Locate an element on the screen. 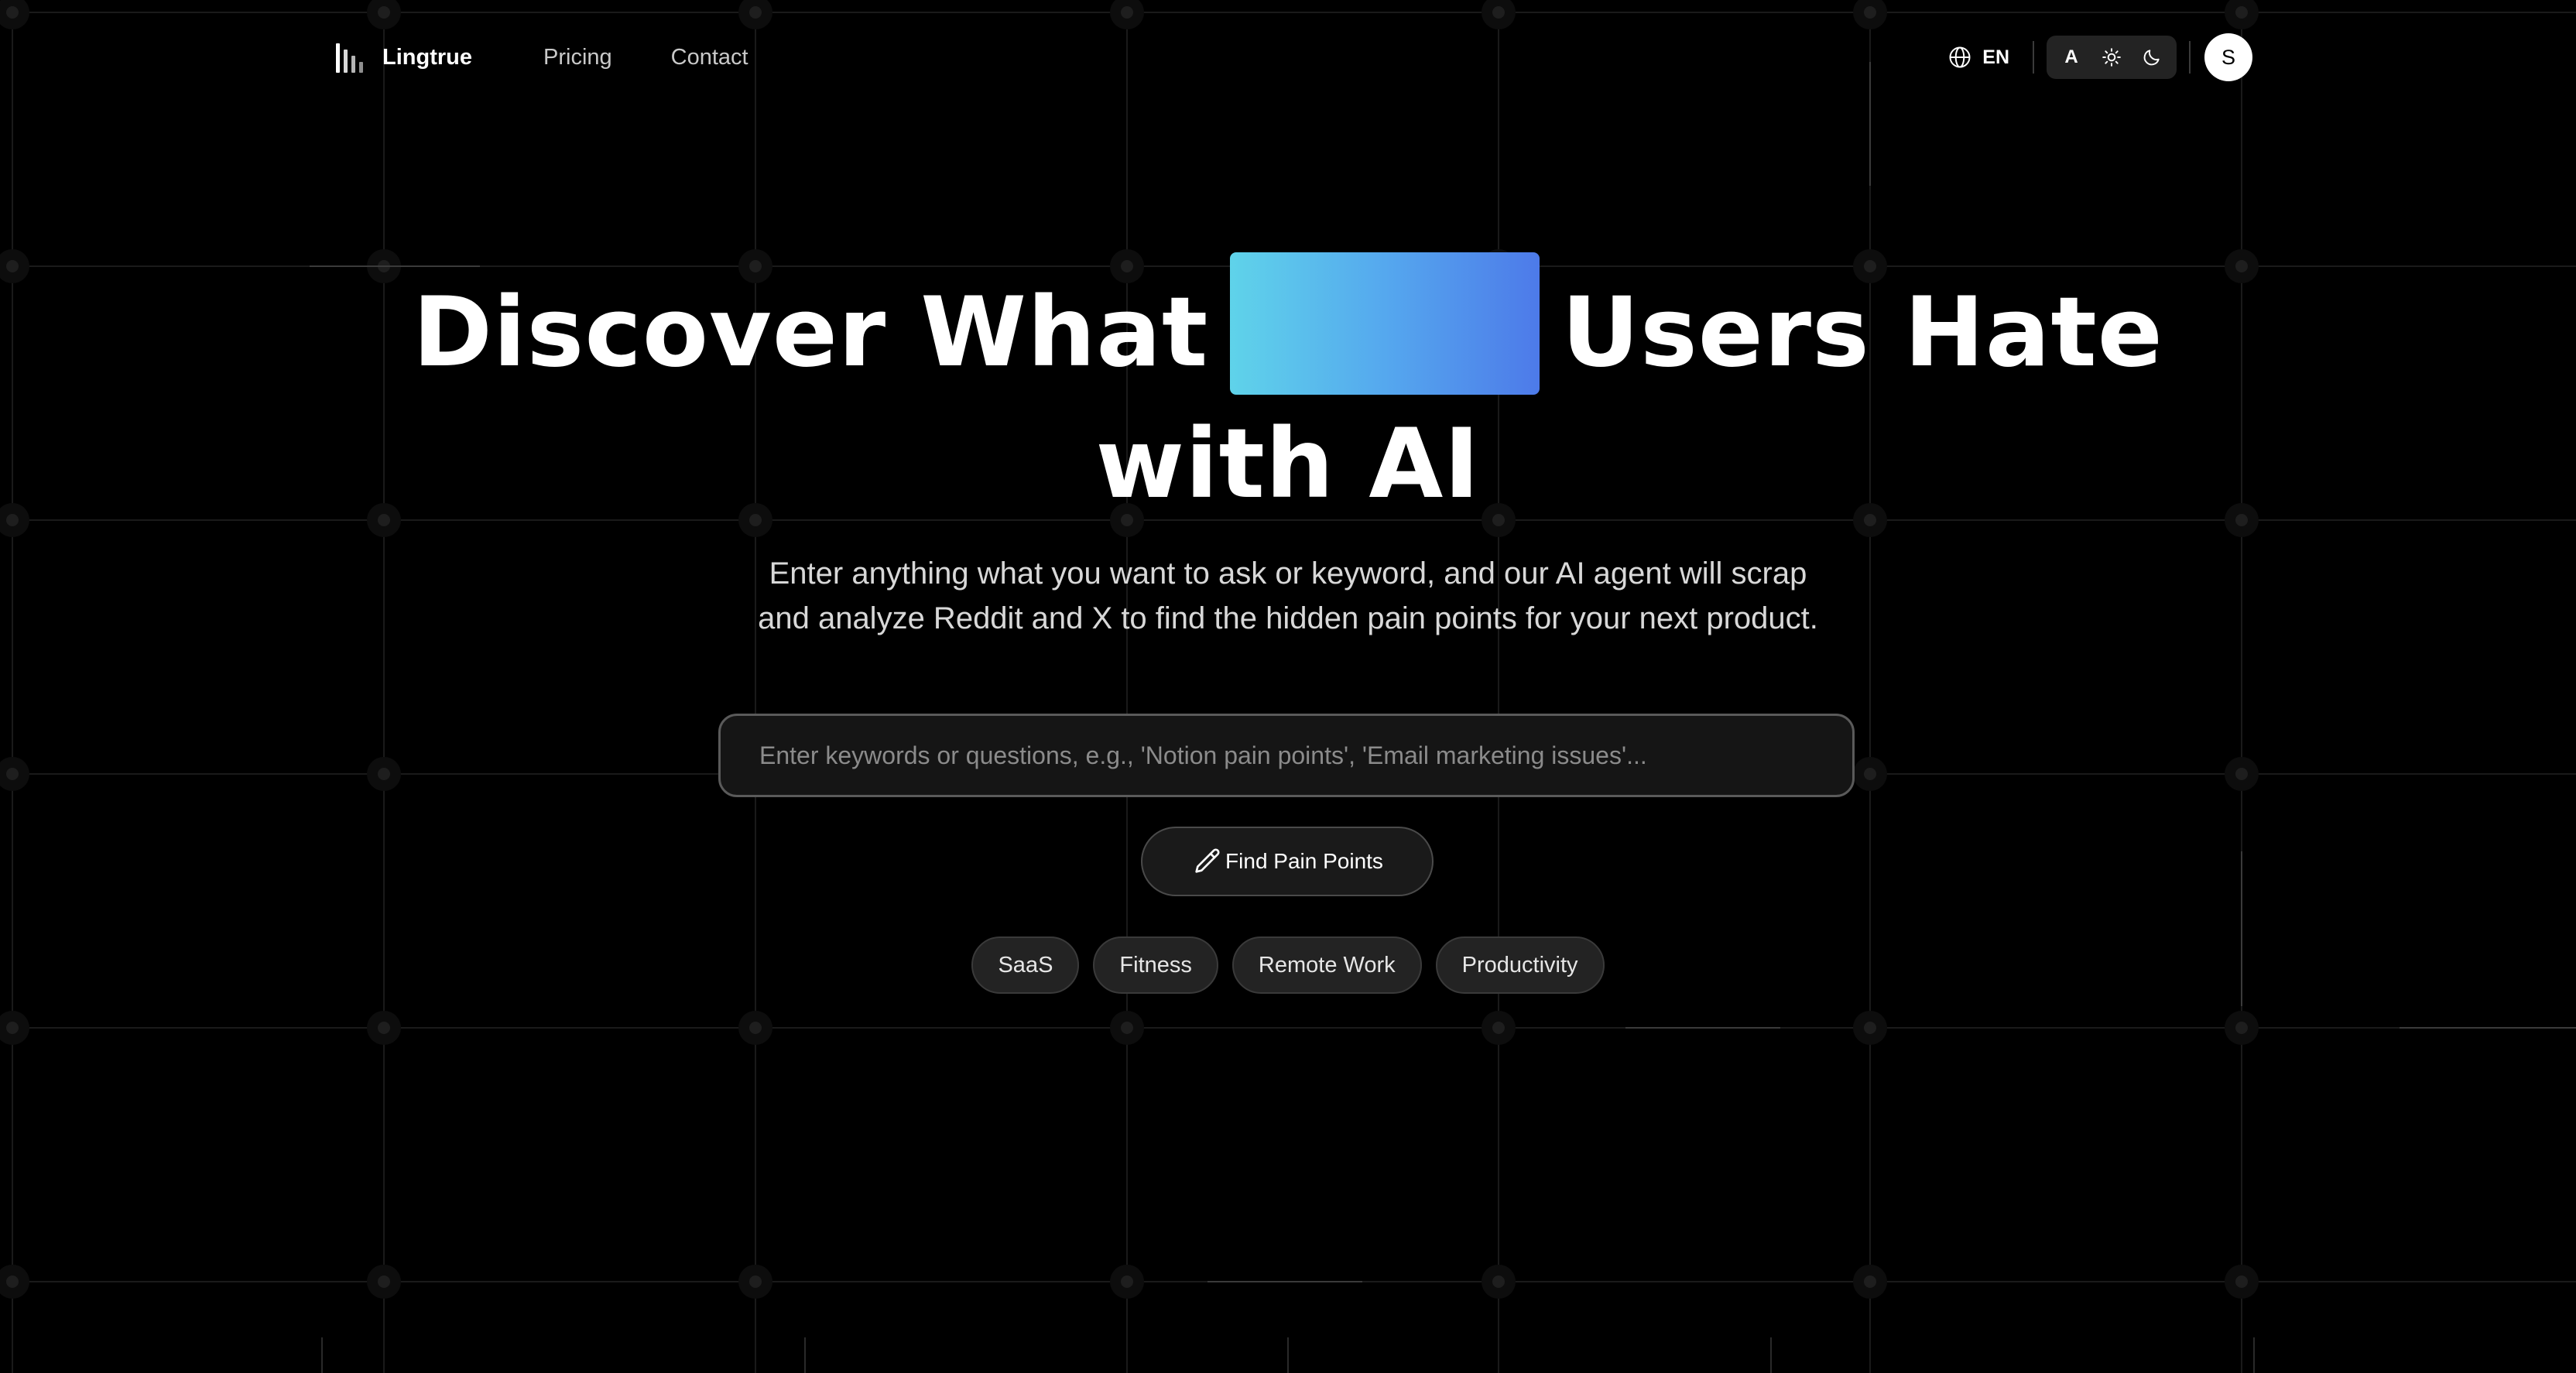  brand-name: Lingtrue is located at coordinates (427, 57).